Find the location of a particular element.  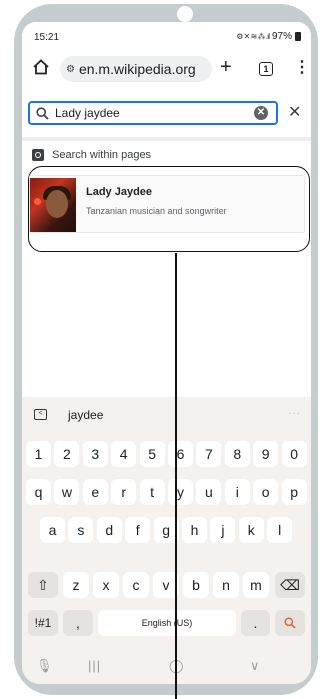

search-row: ✕ ✕ is located at coordinates (166, 114).